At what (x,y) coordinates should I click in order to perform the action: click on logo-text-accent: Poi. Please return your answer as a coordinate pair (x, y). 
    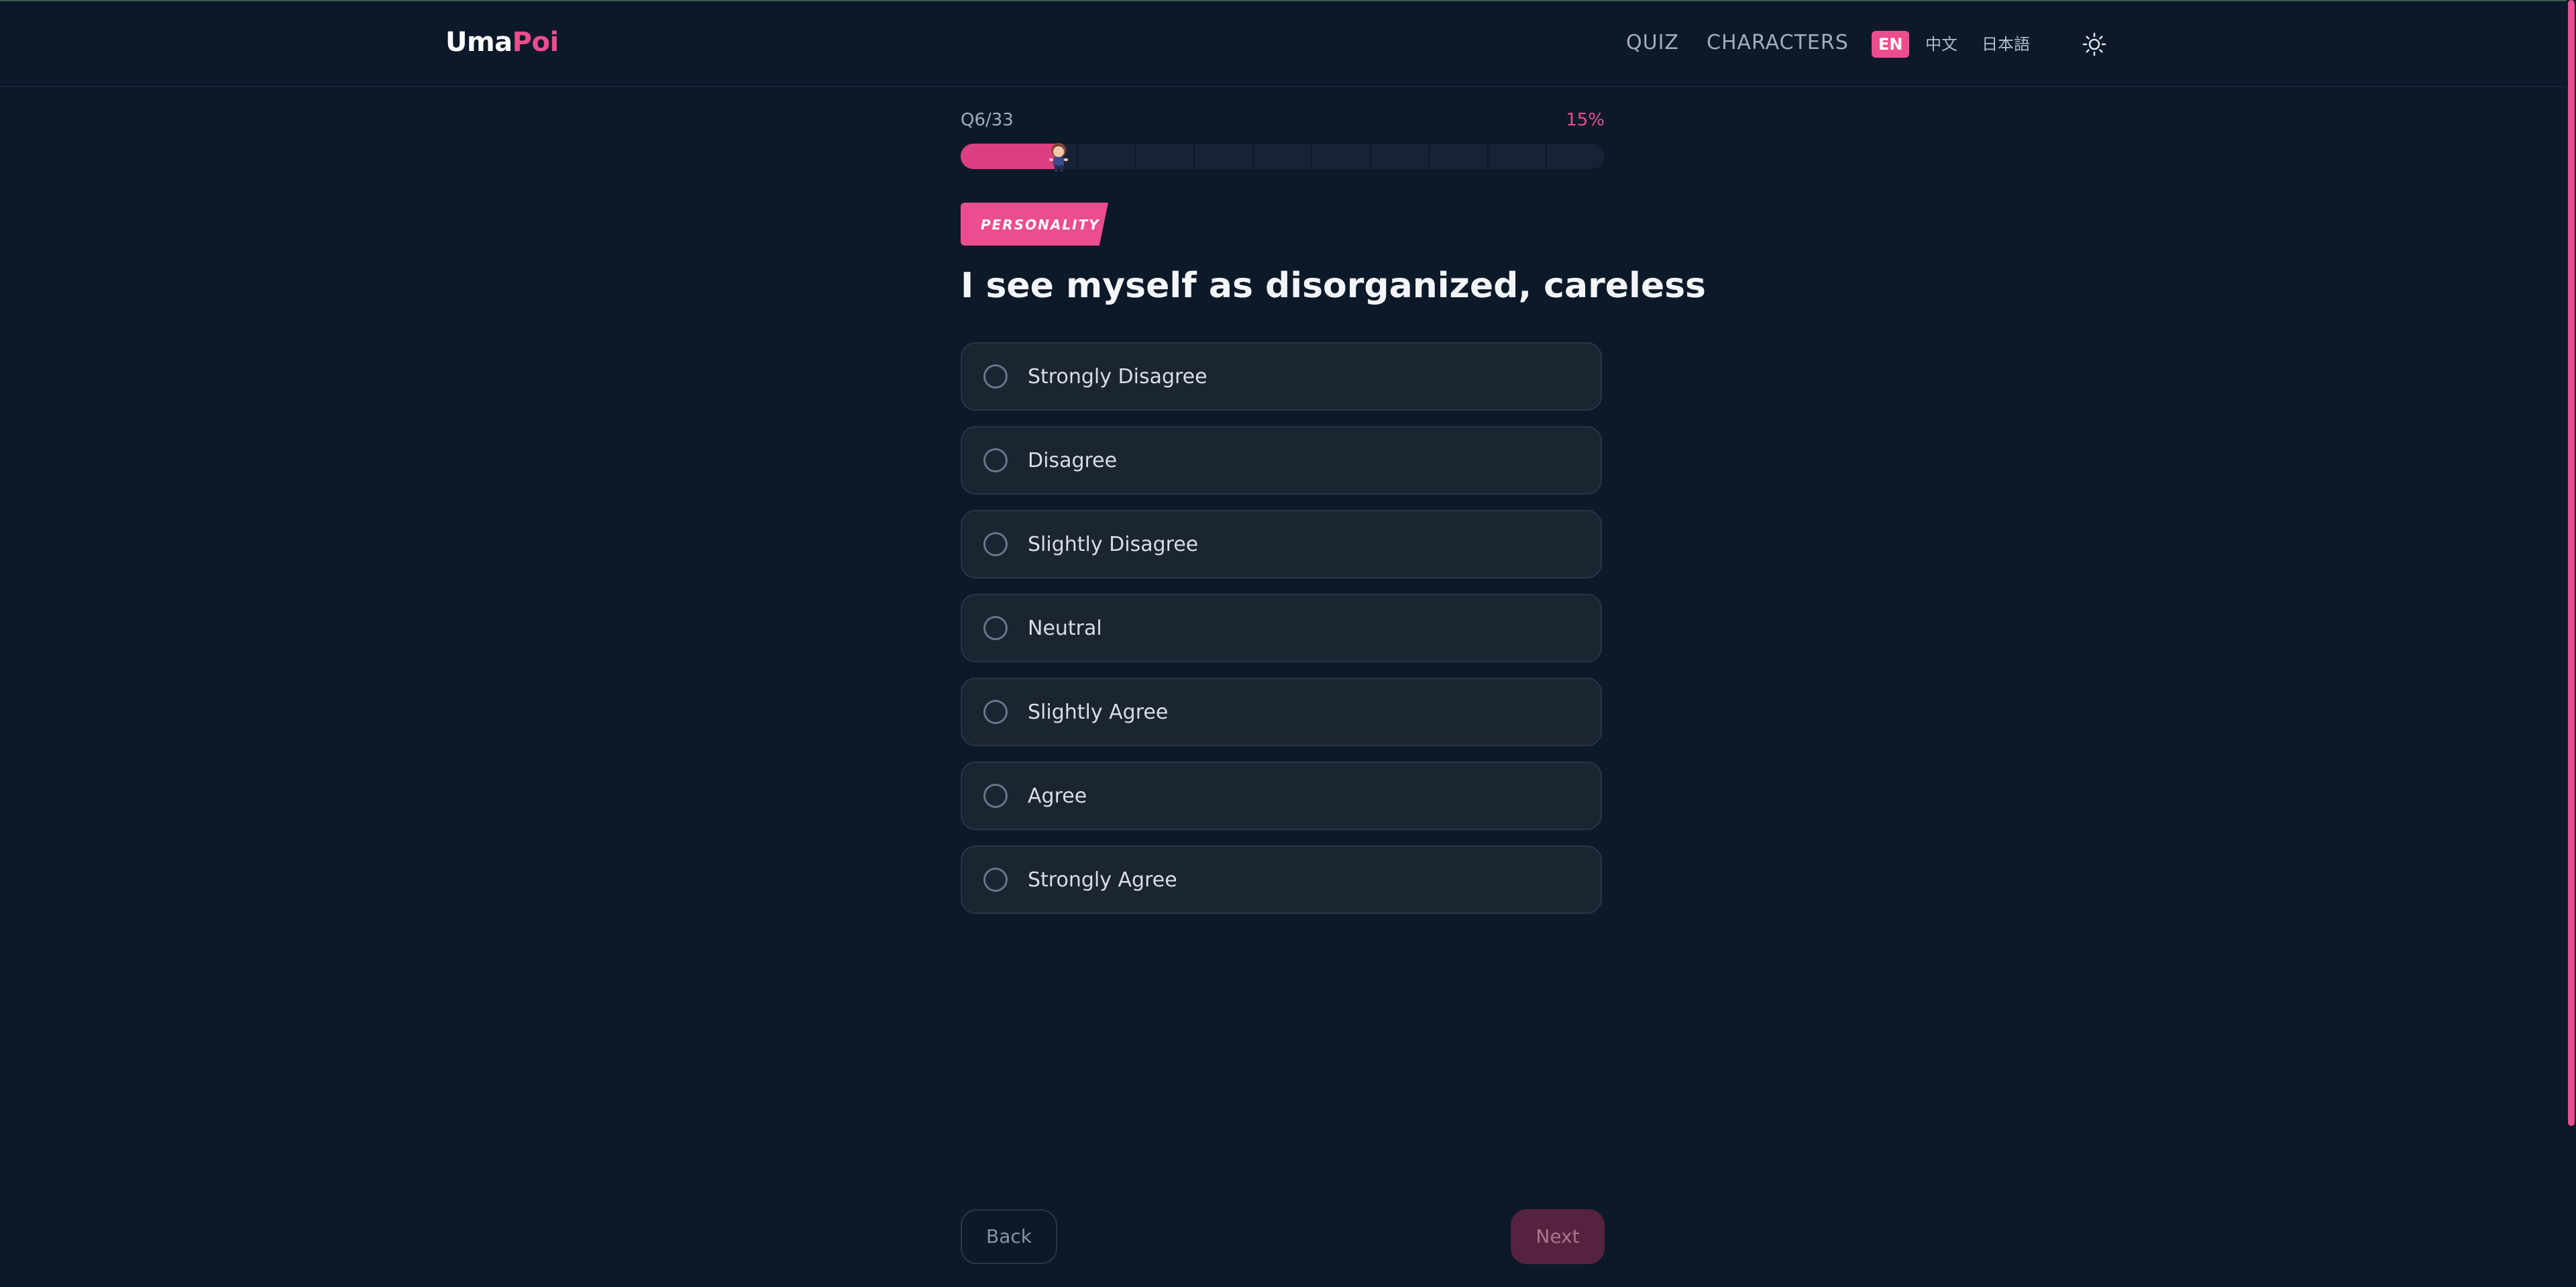
    Looking at the image, I should click on (535, 42).